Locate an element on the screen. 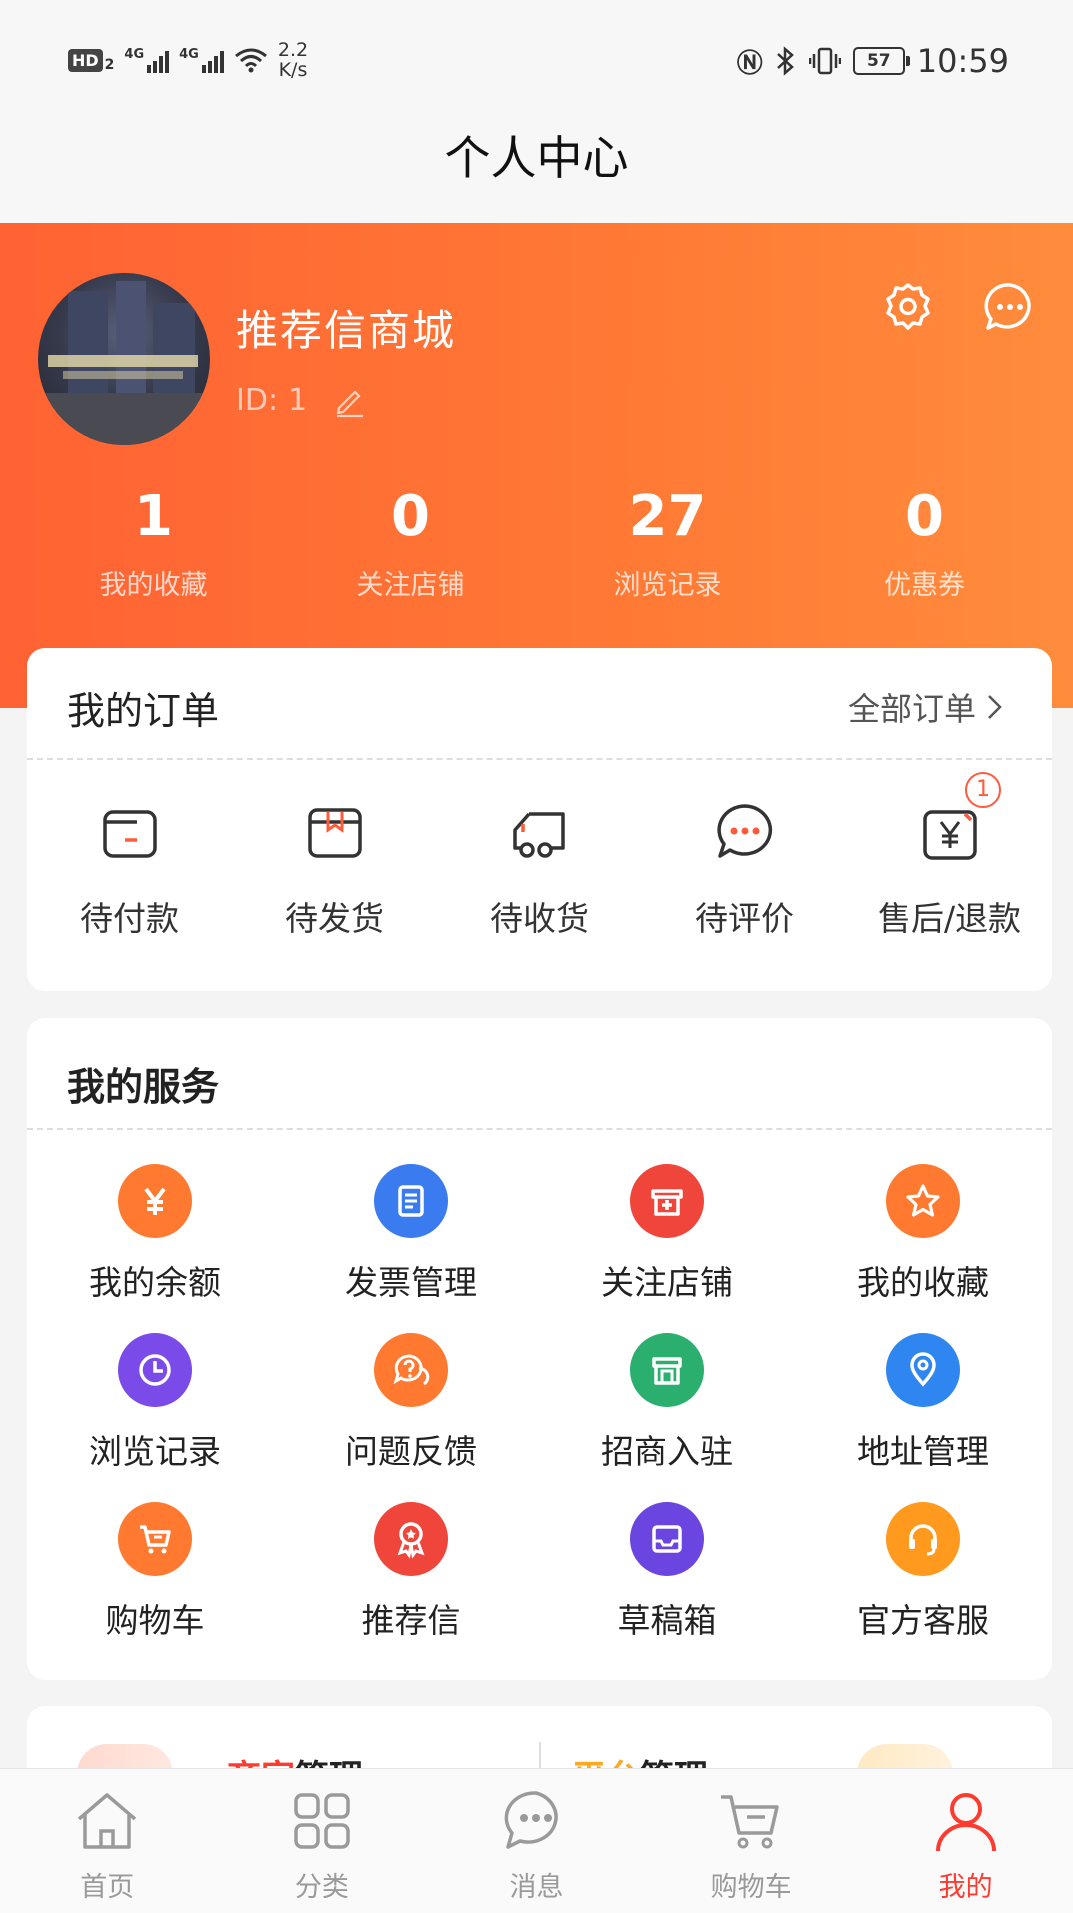 This screenshot has width=1073, height=1913. network-speed: 2.2 K/s is located at coordinates (293, 60).